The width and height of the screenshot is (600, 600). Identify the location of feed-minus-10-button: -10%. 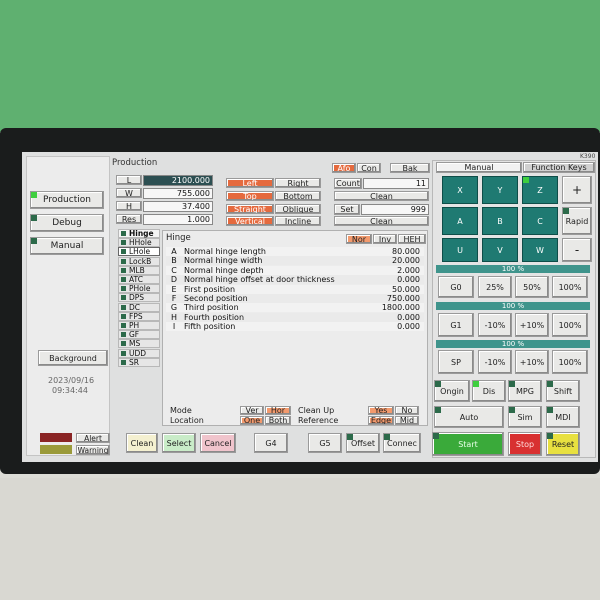
(495, 325).